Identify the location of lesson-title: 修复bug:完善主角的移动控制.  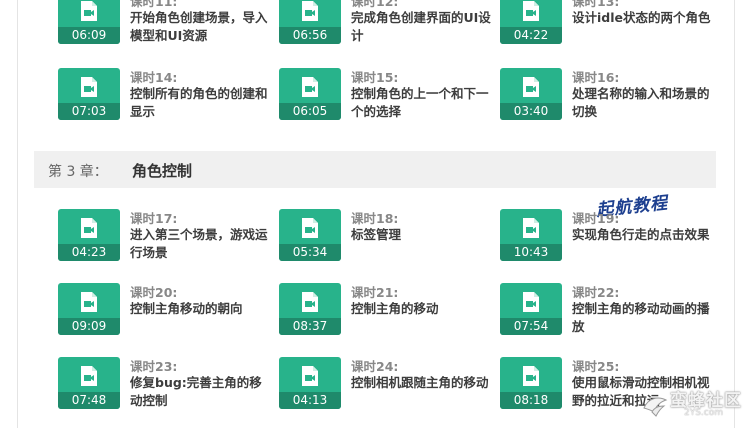
(200, 392).